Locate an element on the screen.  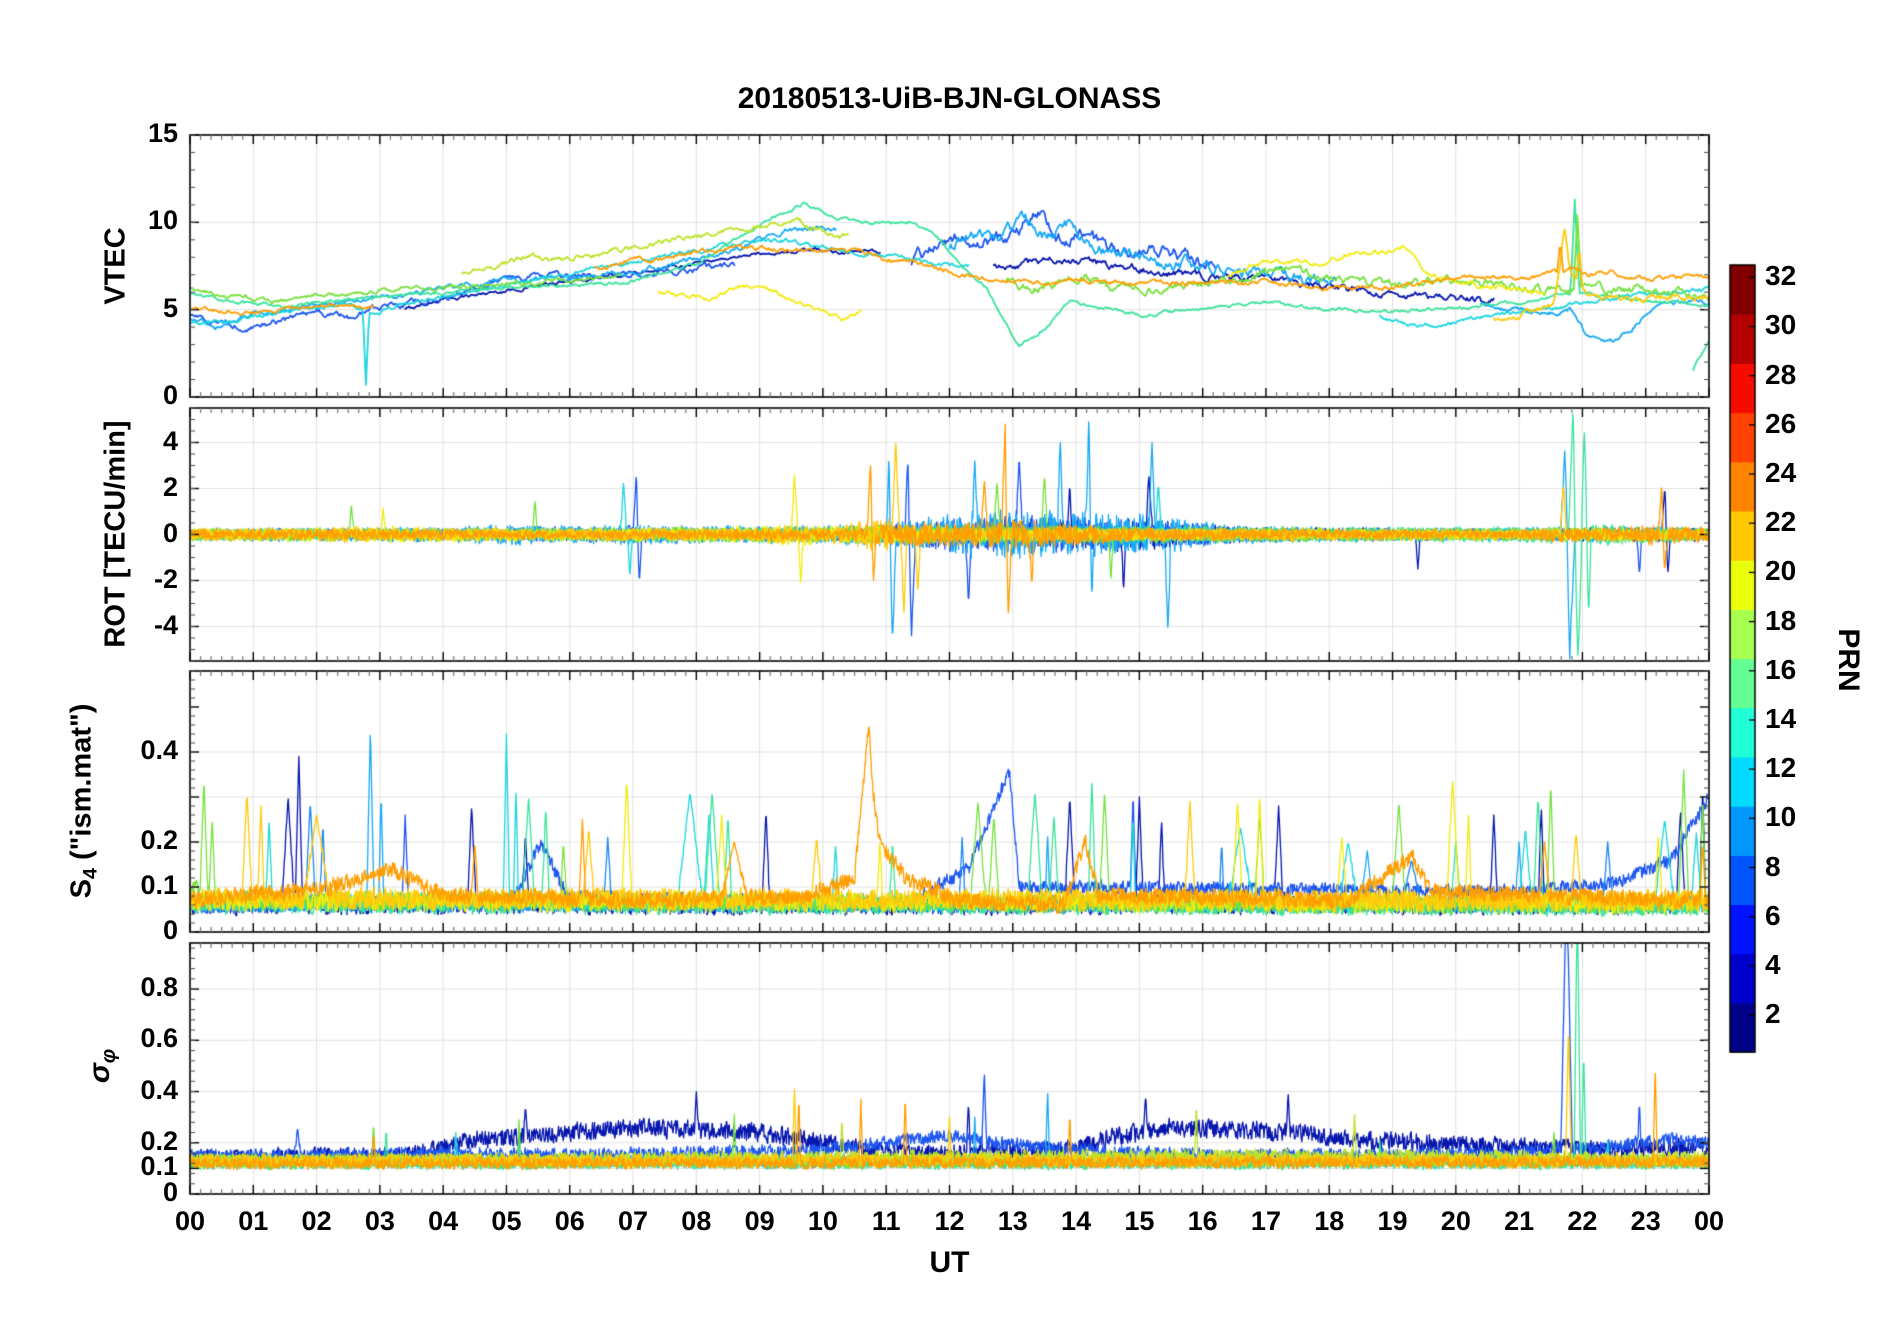
y-tick-label: 4 is located at coordinates (170, 440).